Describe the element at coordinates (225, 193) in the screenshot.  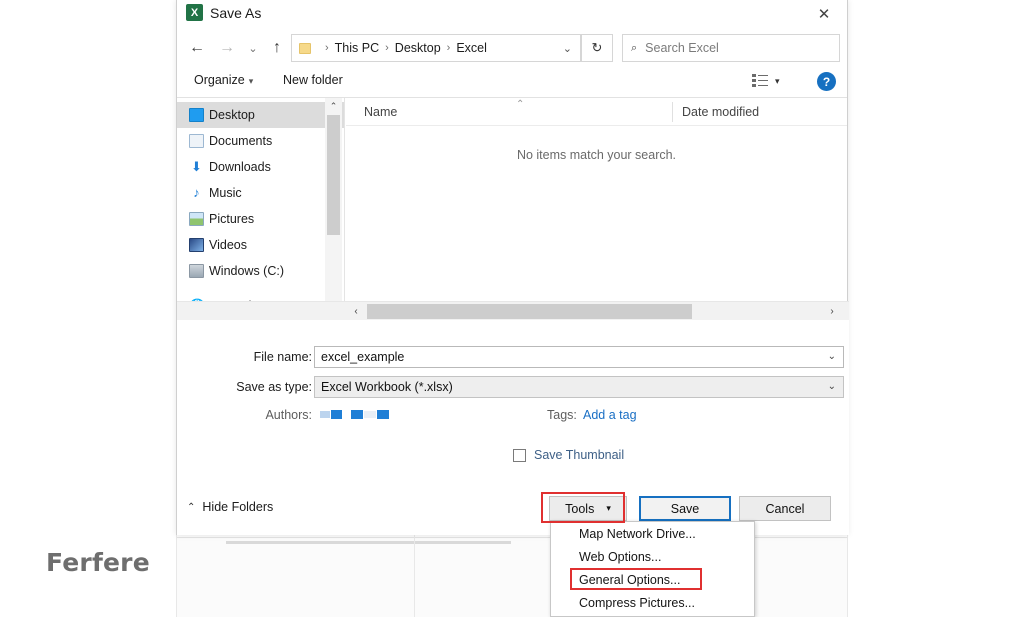
I see `sidebar-item-label: Music` at that location.